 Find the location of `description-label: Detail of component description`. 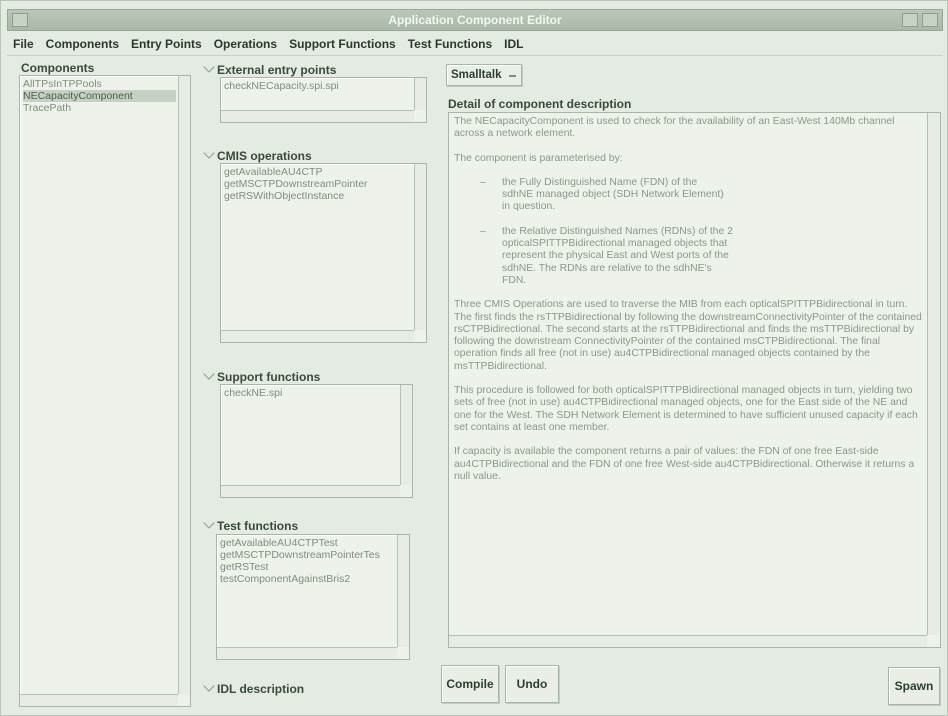

description-label: Detail of component description is located at coordinates (540, 104).